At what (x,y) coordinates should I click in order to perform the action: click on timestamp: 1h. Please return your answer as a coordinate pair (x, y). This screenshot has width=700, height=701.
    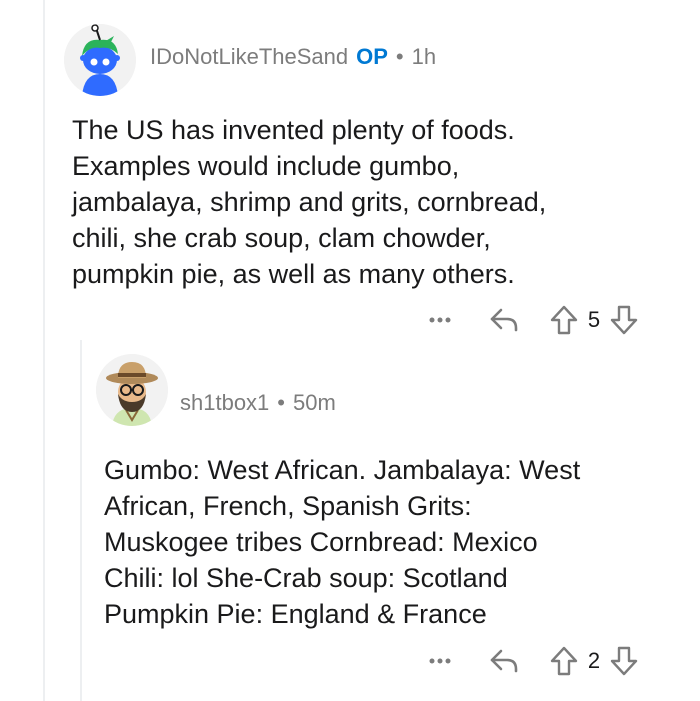
    Looking at the image, I should click on (424, 57).